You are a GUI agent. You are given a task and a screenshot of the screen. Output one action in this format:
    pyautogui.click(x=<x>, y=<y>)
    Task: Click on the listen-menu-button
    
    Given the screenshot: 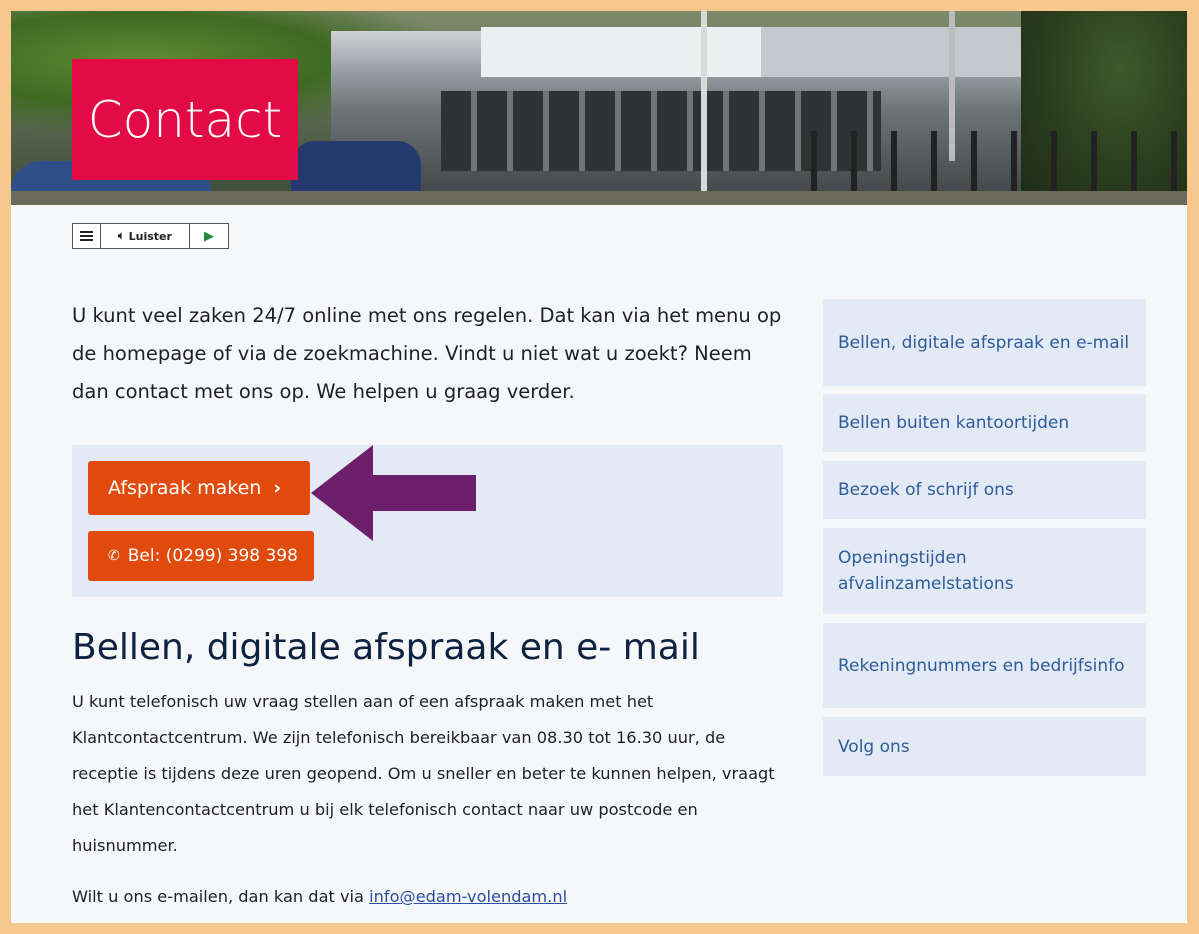 What is the action you would take?
    pyautogui.click(x=87, y=236)
    